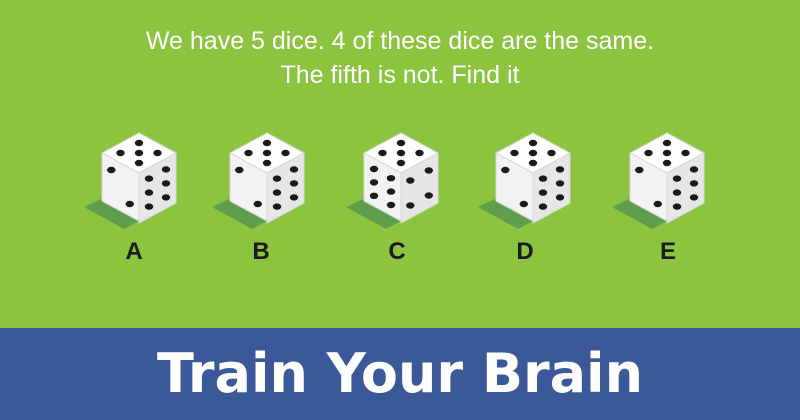 This screenshot has height=420, width=800. What do you see at coordinates (134, 251) in the screenshot?
I see `die-label-a: A` at bounding box center [134, 251].